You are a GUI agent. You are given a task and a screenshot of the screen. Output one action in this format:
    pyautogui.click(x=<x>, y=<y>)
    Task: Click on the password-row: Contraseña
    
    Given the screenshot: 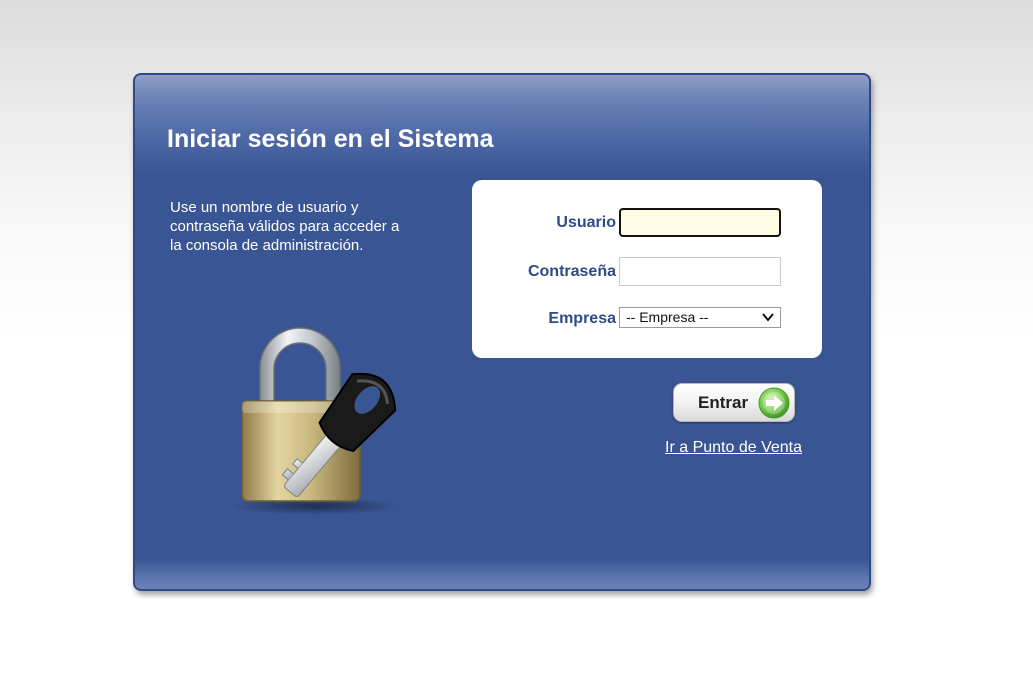 What is the action you would take?
    pyautogui.click(x=647, y=273)
    